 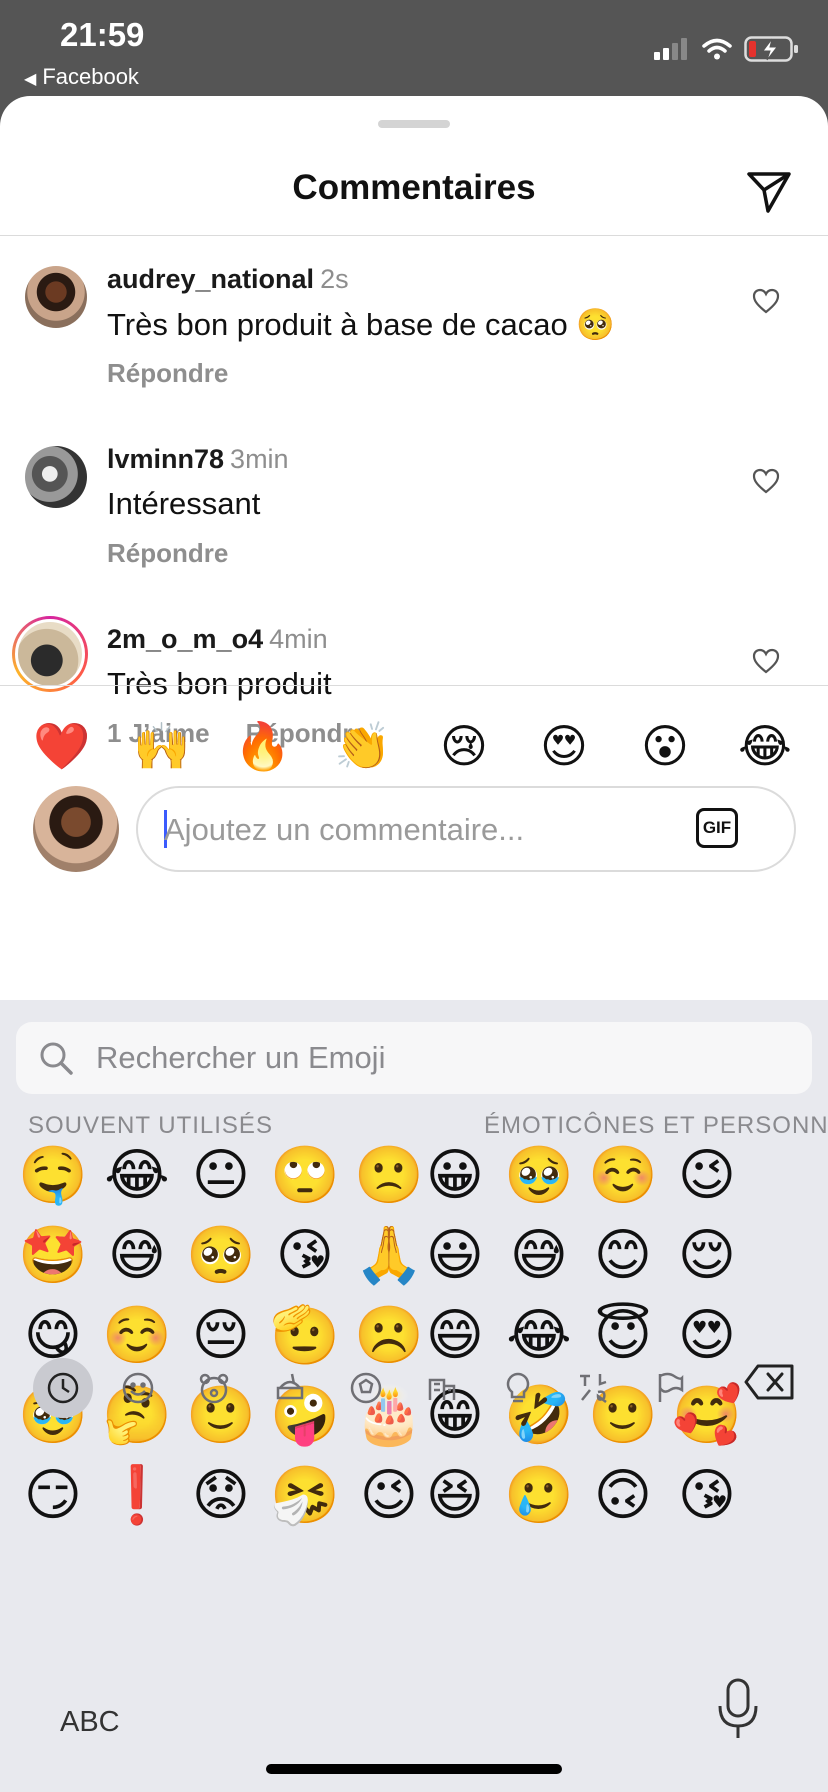 I want to click on status-time: 21:59, so click(x=102, y=34).